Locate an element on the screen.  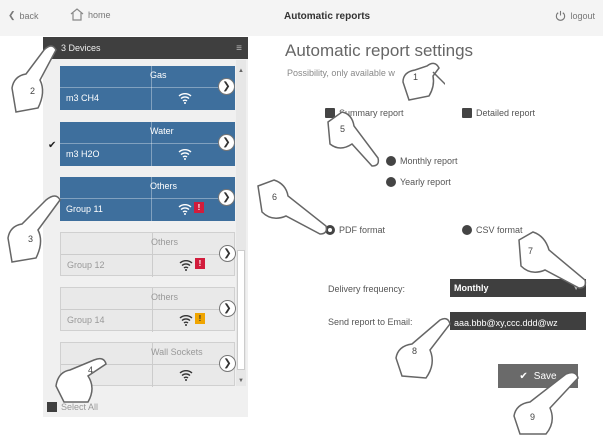
device-card-group-12: Others Group 12 ! ❯ is located at coordinates (148, 254).